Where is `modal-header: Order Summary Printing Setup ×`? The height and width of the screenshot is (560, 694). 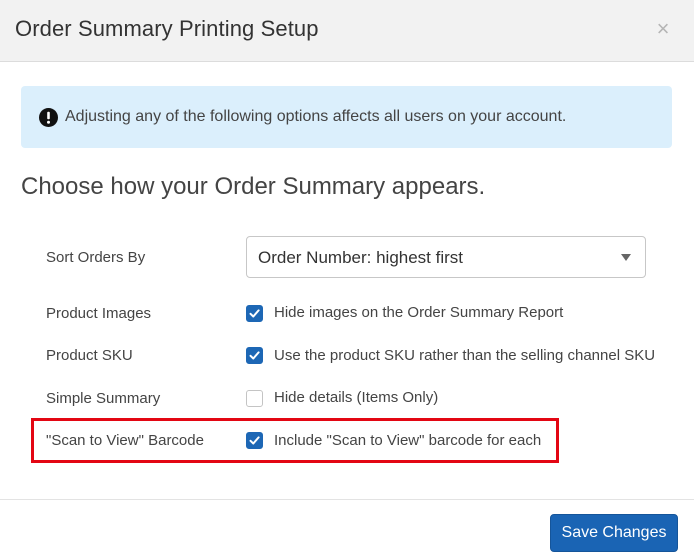
modal-header: Order Summary Printing Setup × is located at coordinates (347, 31).